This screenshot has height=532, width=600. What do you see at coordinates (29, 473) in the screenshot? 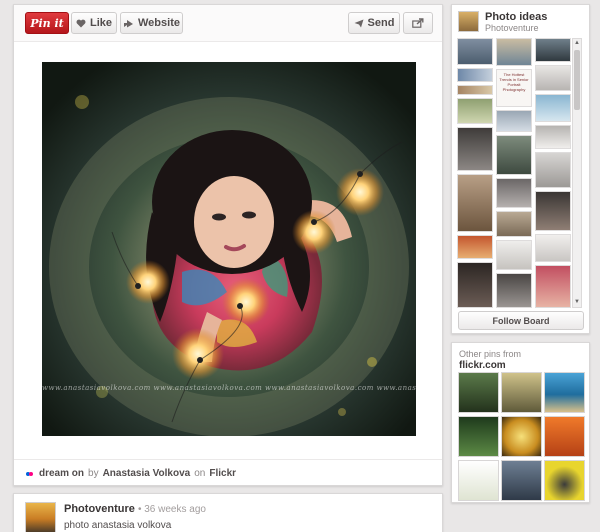
I see `flickr-icon` at bounding box center [29, 473].